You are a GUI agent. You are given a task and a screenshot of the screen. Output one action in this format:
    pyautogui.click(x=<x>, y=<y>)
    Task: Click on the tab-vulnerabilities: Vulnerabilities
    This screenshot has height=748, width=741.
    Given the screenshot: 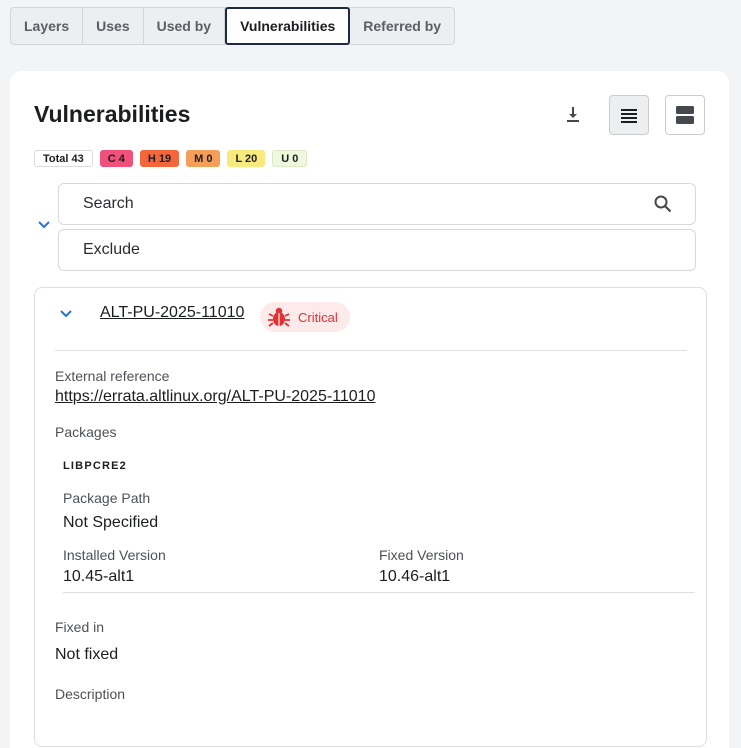 What is the action you would take?
    pyautogui.click(x=288, y=26)
    